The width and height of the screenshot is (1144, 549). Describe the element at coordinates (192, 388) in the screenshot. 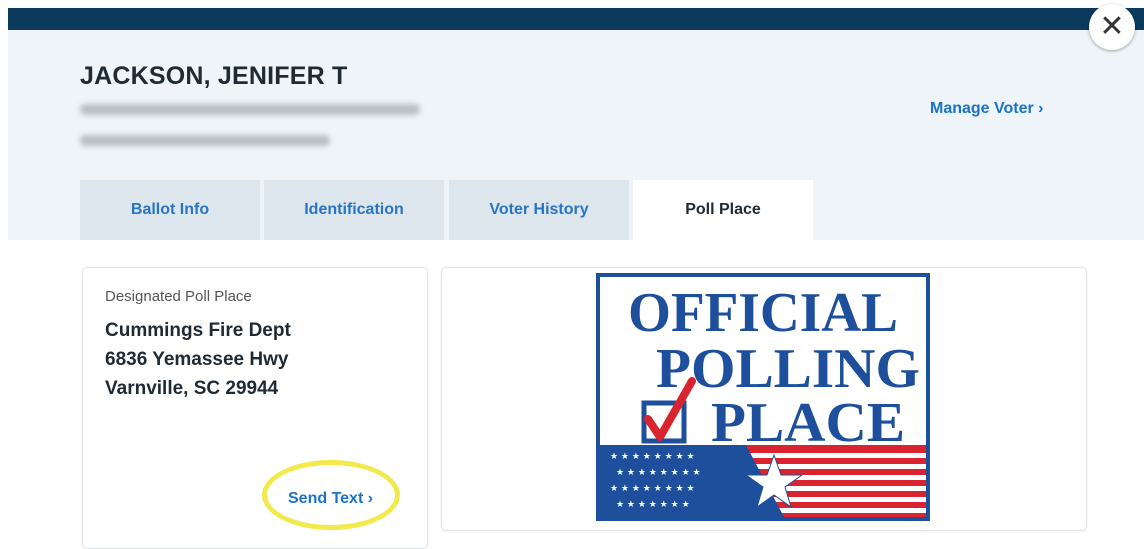

I see `poll-place-city: Varnville, SC 29944` at that location.